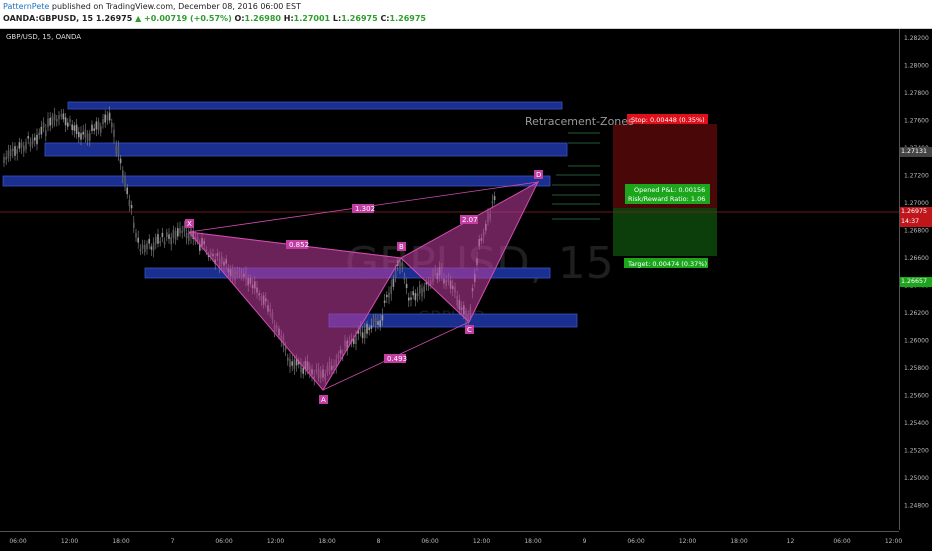  Describe the element at coordinates (916, 121) in the screenshot. I see `price-tick: 1.27600` at that location.